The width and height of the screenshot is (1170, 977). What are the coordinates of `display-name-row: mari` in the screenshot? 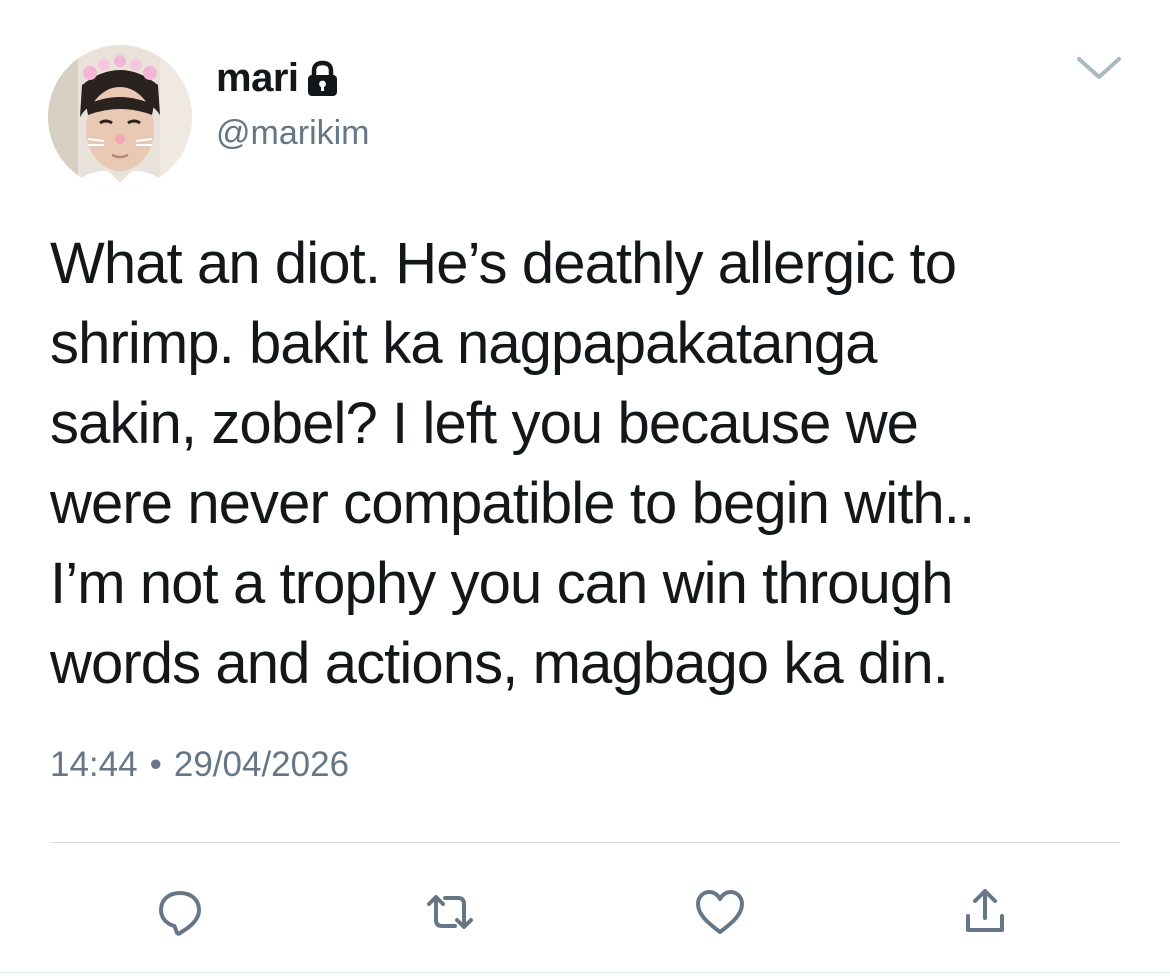 It's located at (278, 78).